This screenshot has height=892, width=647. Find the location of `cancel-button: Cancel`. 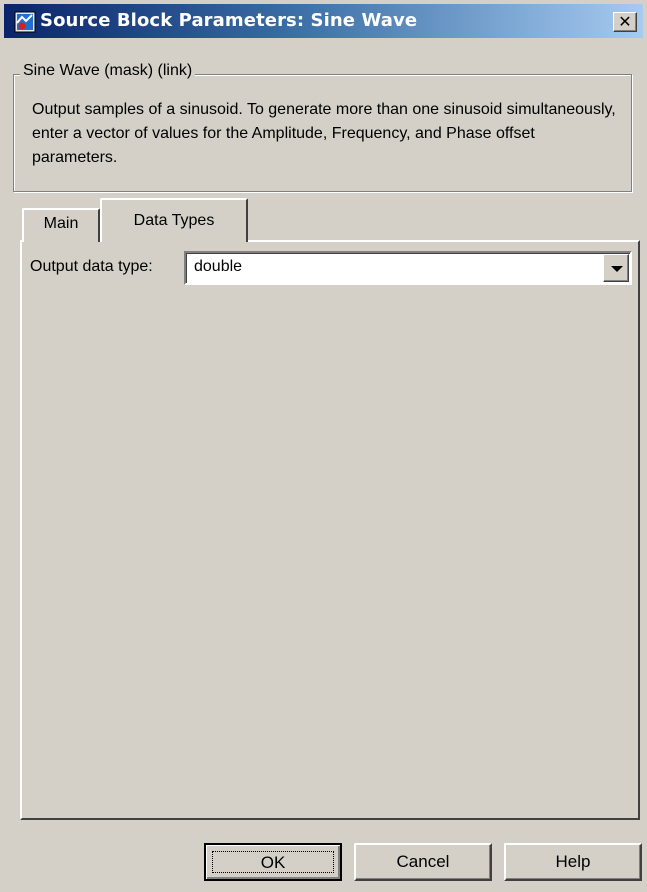

cancel-button: Cancel is located at coordinates (423, 862).